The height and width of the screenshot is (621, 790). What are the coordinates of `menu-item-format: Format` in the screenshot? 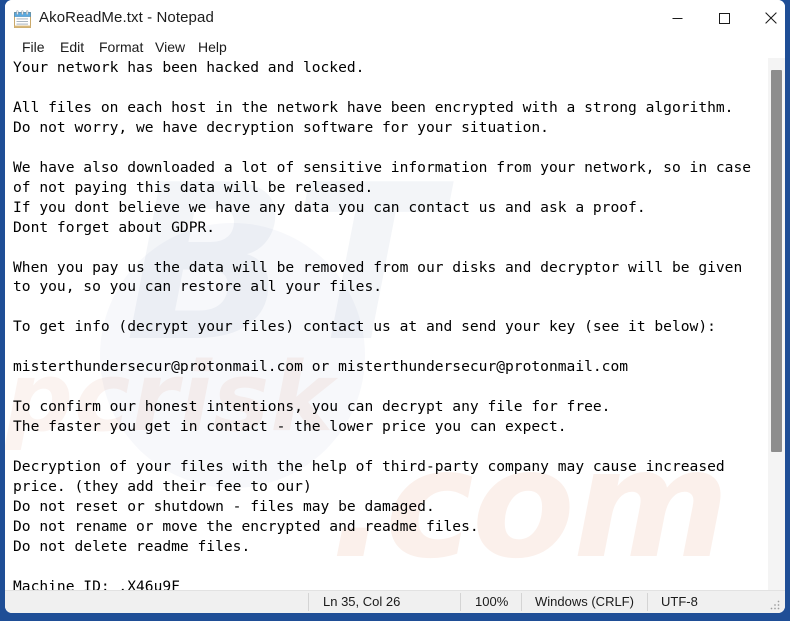 It's located at (121, 47).